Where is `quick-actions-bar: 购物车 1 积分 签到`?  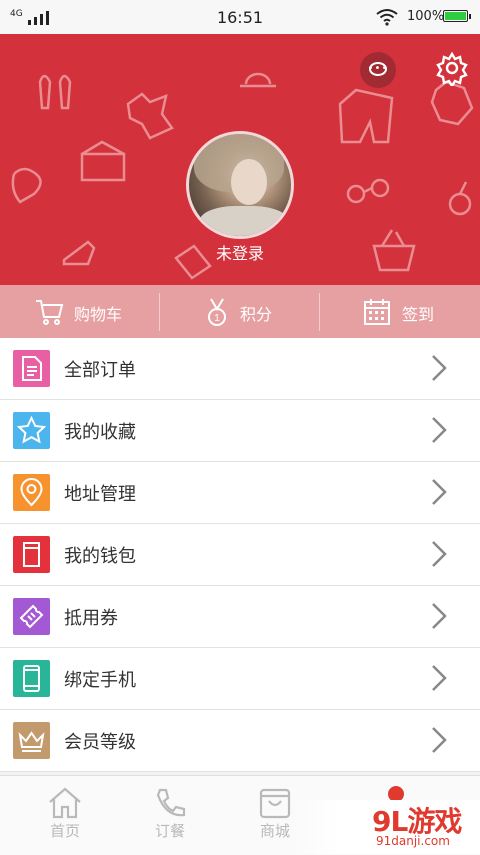
quick-actions-bar: 购物车 1 积分 签到 is located at coordinates (240, 311).